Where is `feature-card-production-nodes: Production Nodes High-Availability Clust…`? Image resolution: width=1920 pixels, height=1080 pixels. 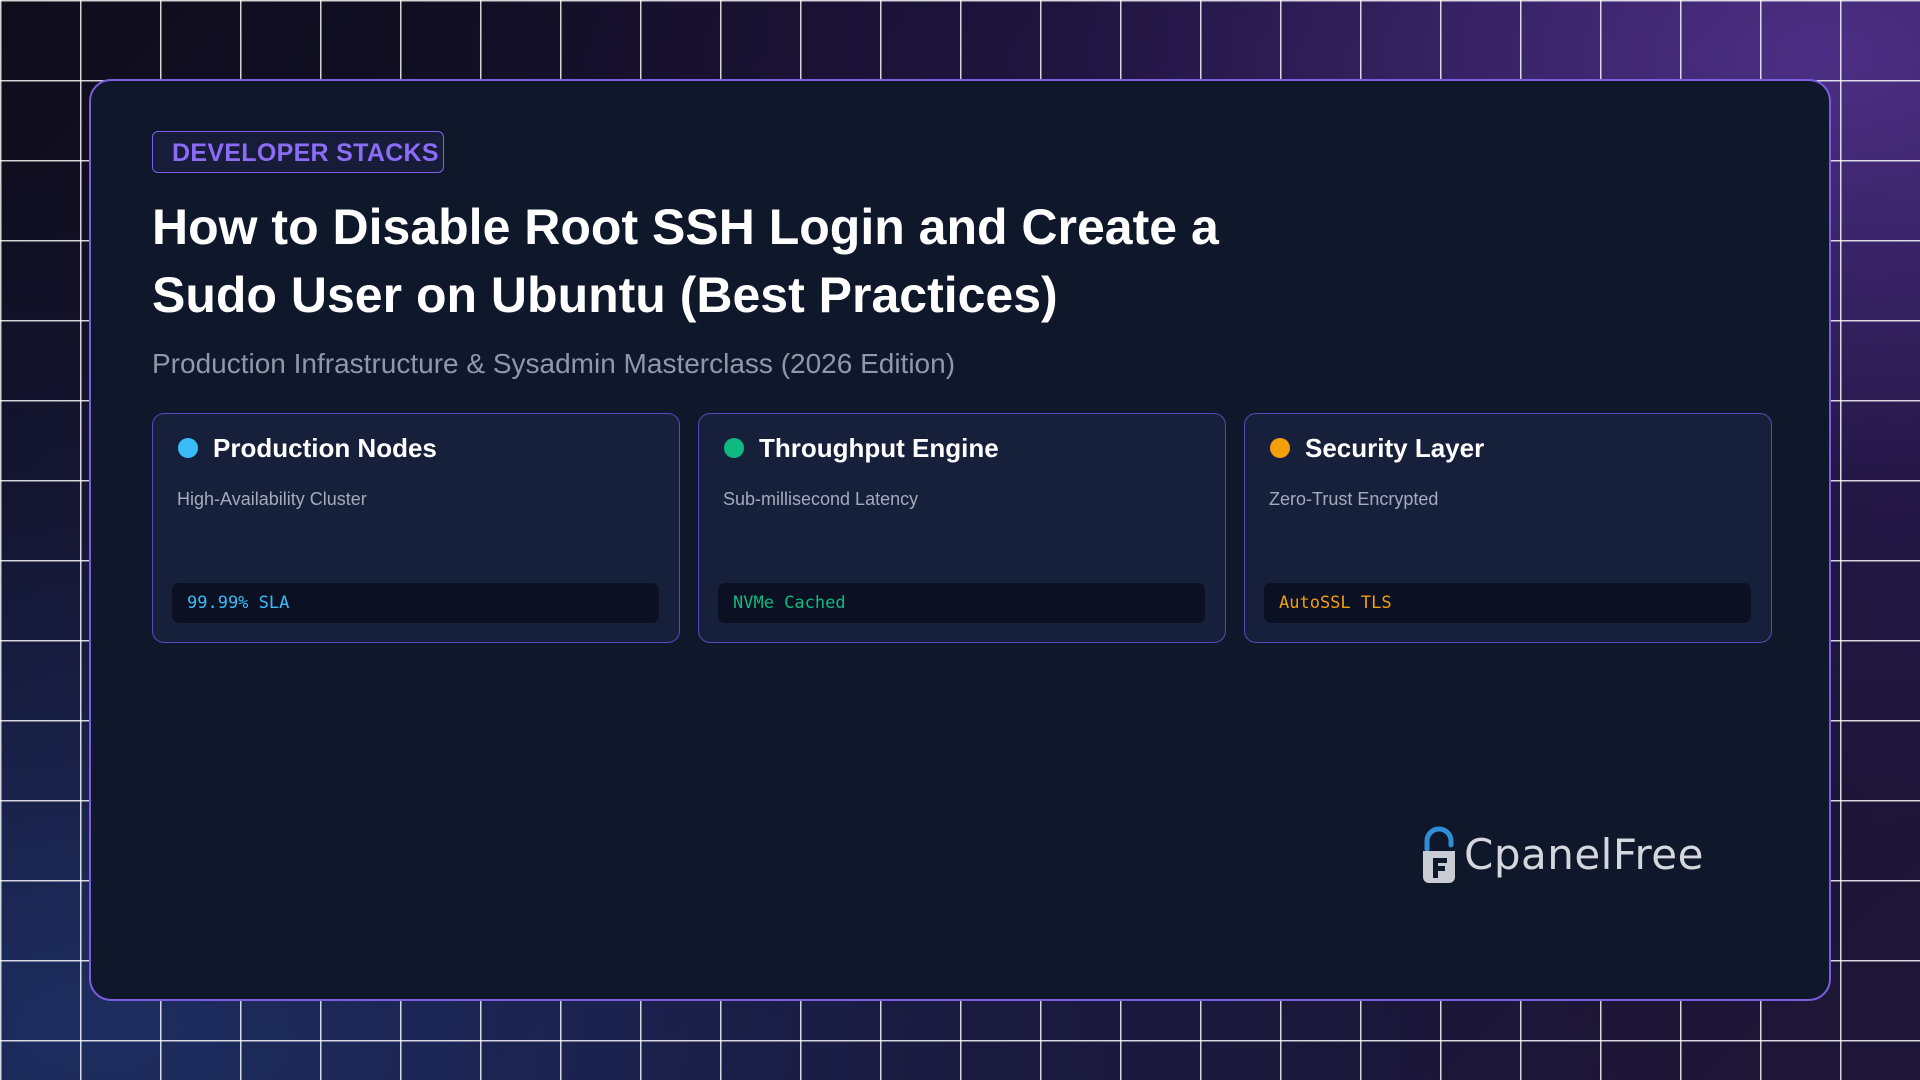 feature-card-production-nodes: Production Nodes High-Availability Clust… is located at coordinates (416, 528).